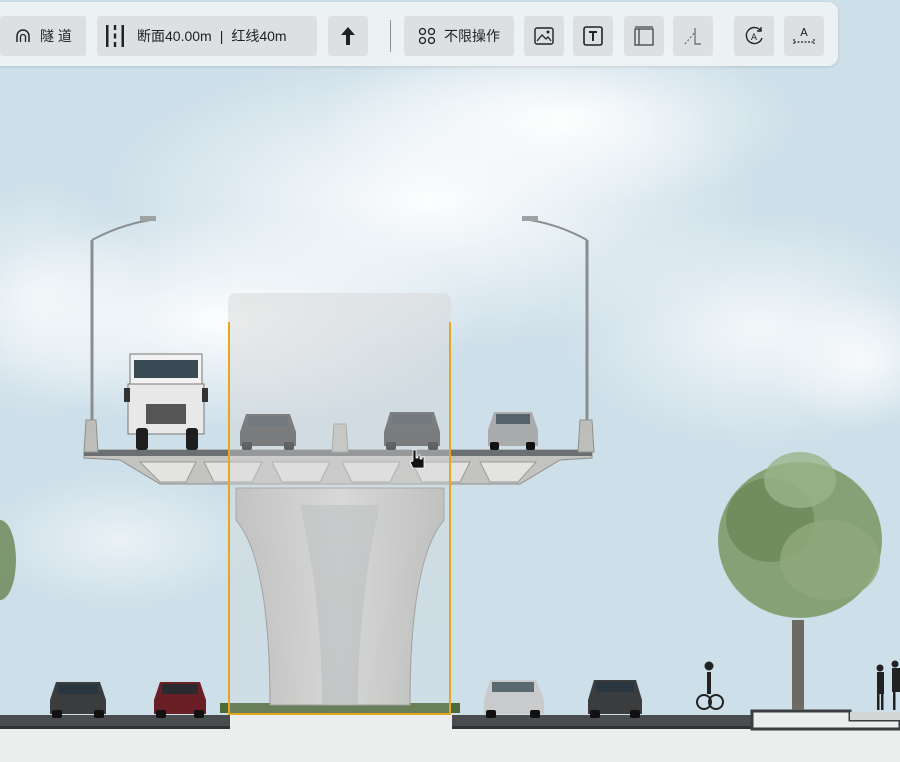 The width and height of the screenshot is (900, 762). I want to click on red-line-label: 红线40m, so click(259, 36).